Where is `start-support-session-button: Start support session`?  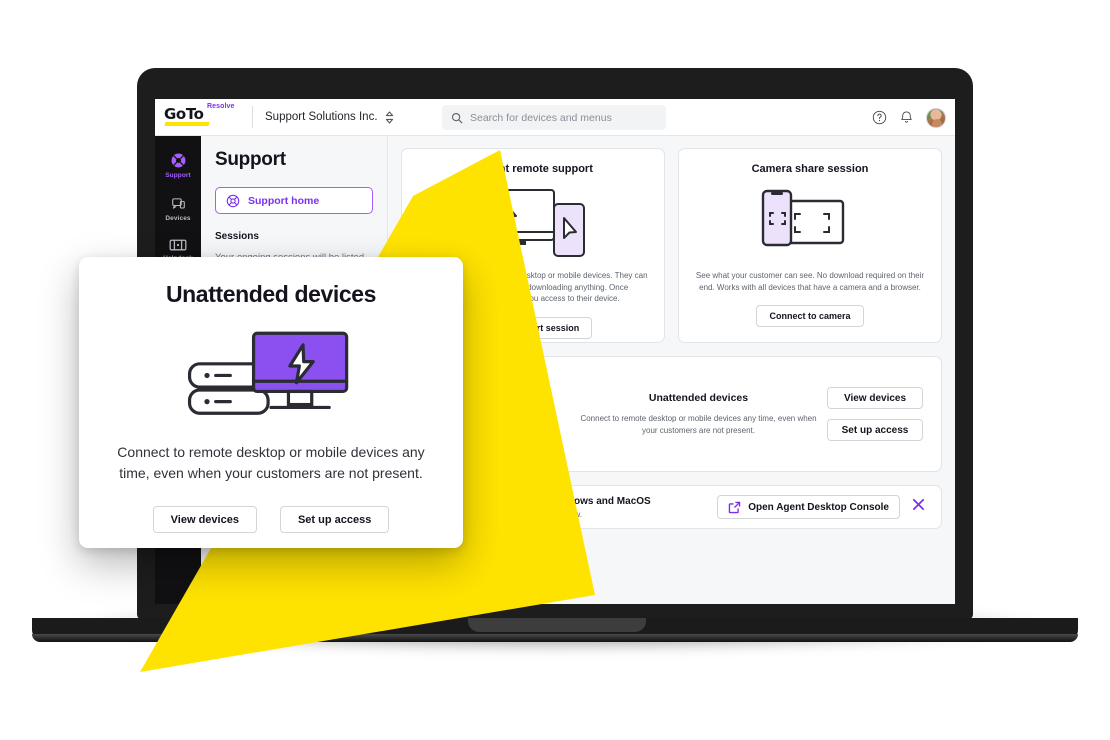
start-support-session-button: Start support session is located at coordinates (533, 327).